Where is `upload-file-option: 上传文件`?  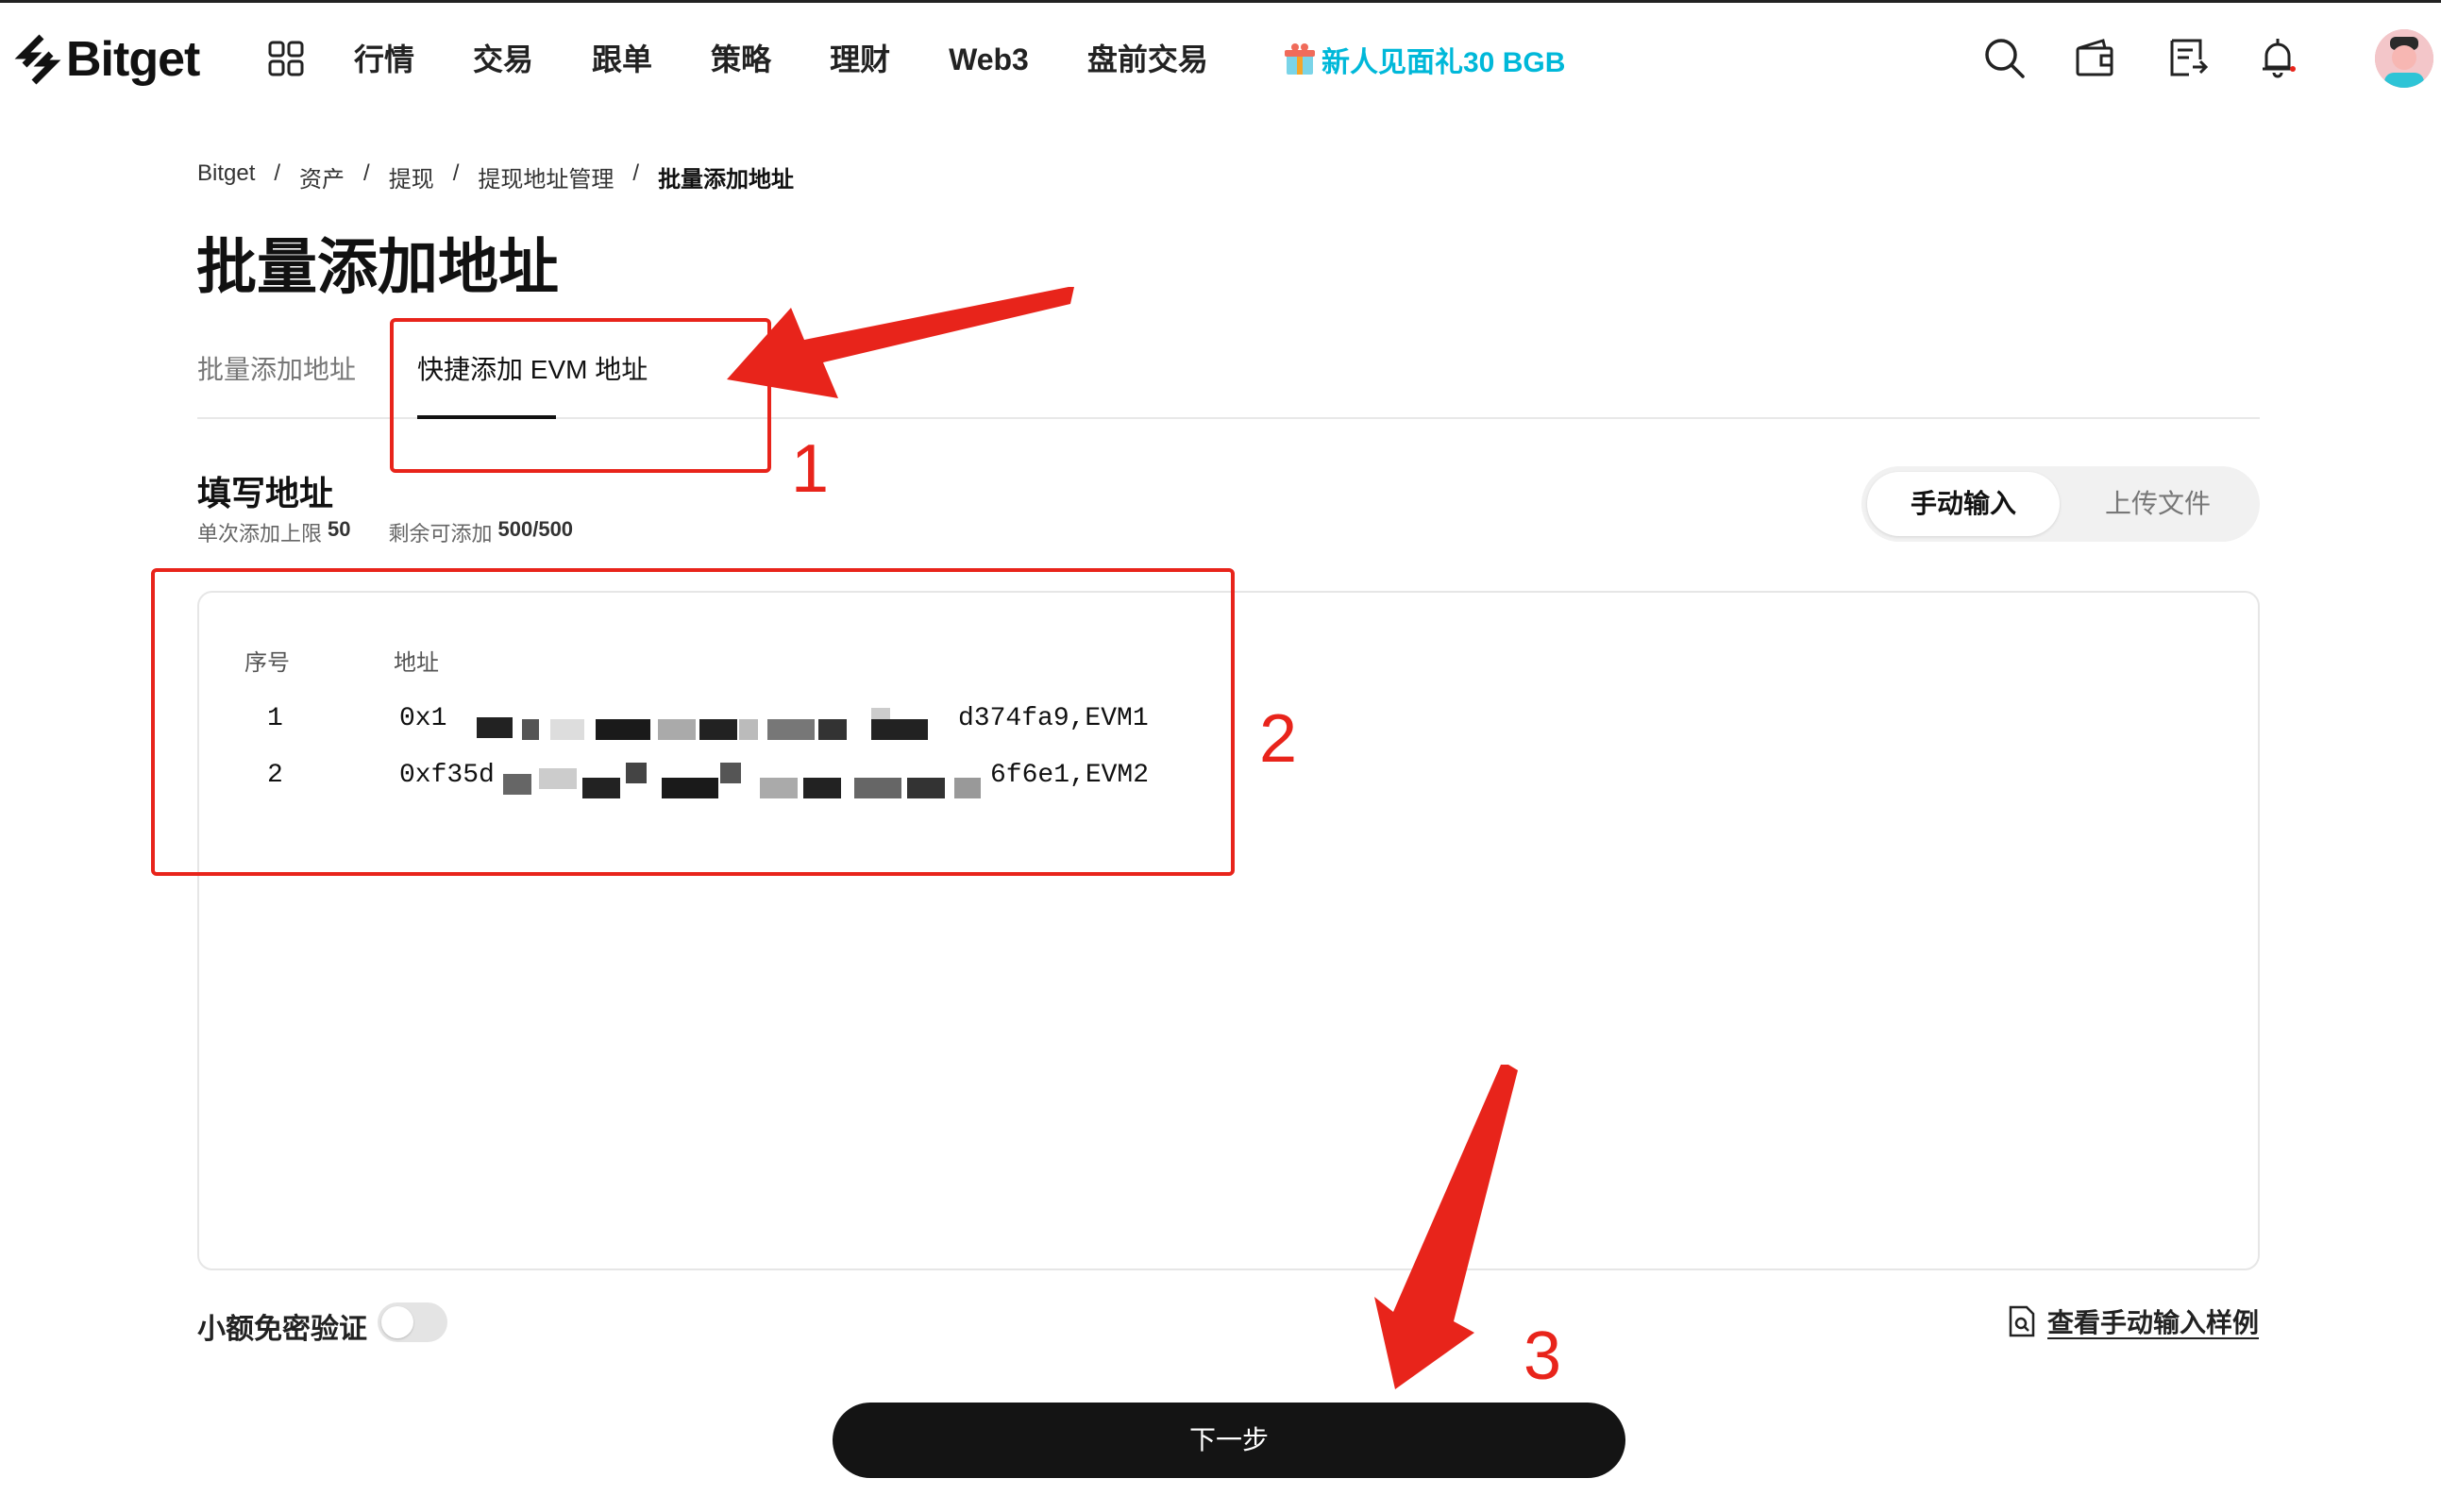
upload-file-option: 上传文件 is located at coordinates (2158, 504).